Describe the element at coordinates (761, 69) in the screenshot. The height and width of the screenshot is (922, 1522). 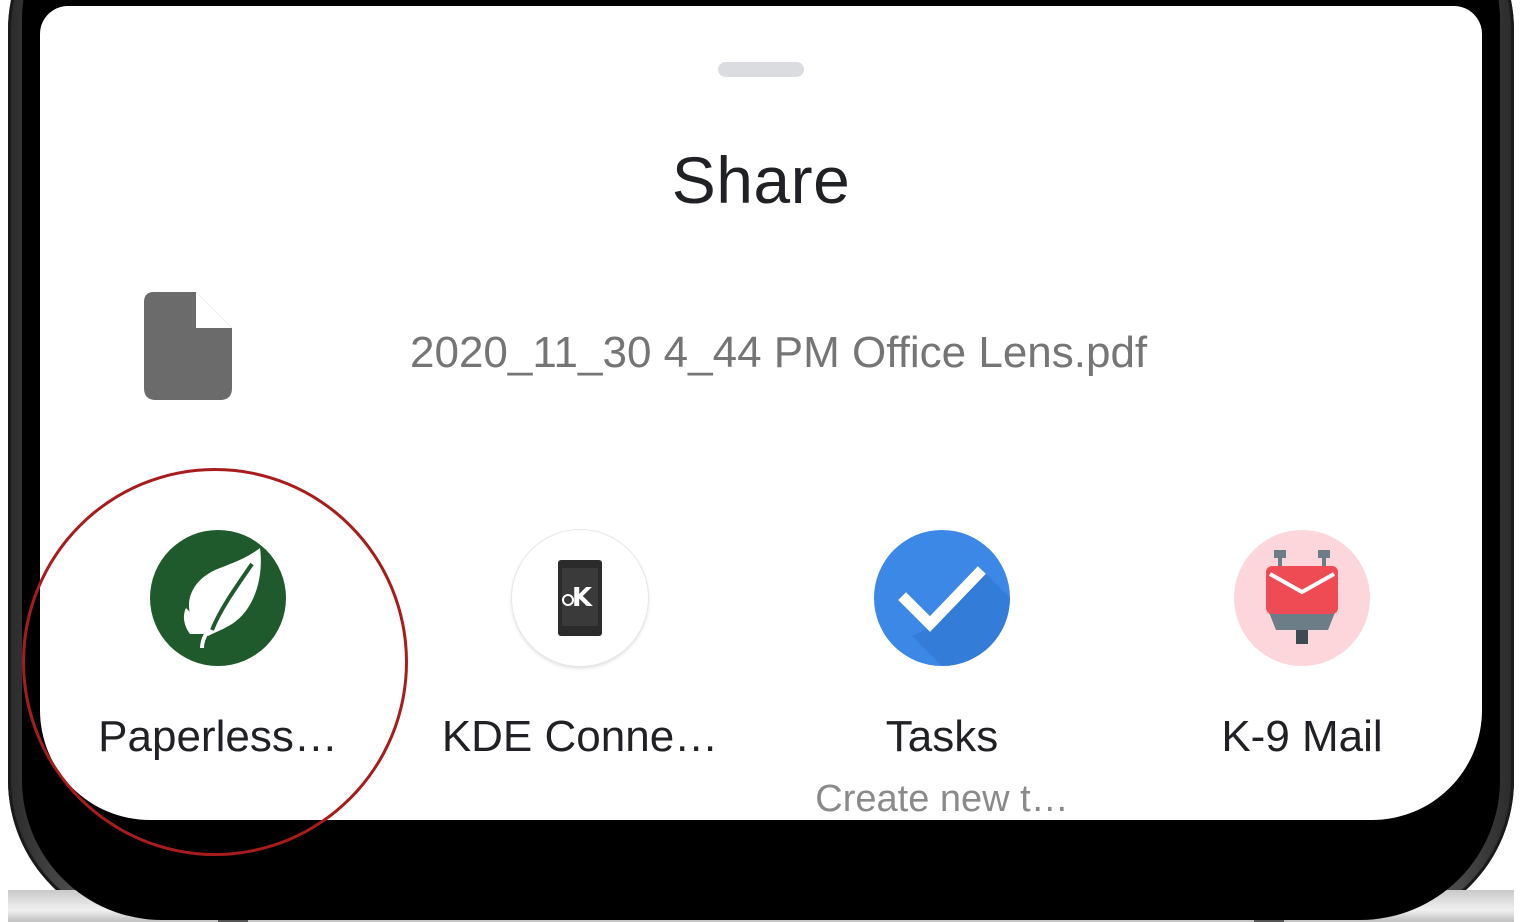
I see `drag-handle` at that location.